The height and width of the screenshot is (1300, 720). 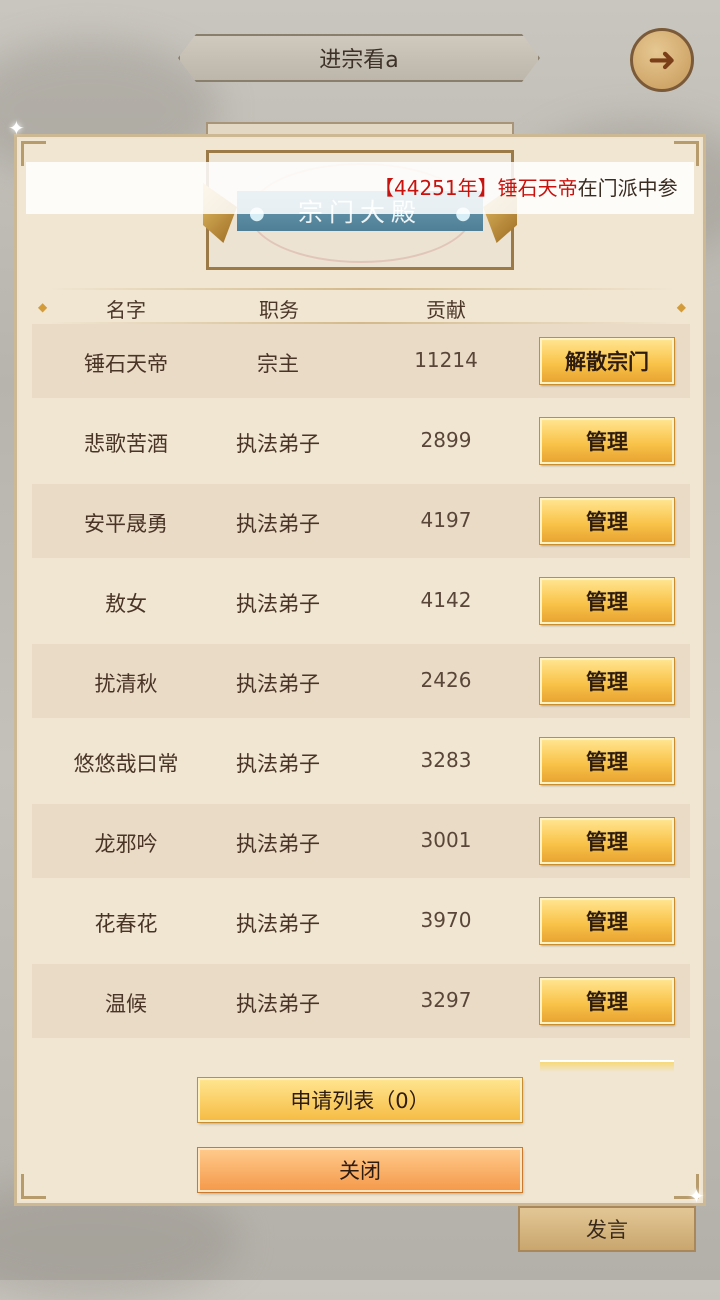 I want to click on member-contribution: 11214, so click(x=446, y=360).